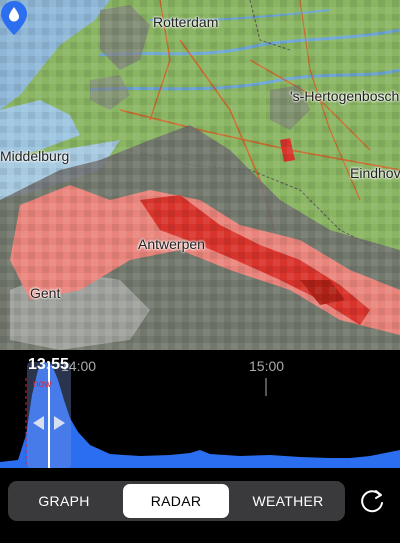  I want to click on time-scrubber, so click(49, 415).